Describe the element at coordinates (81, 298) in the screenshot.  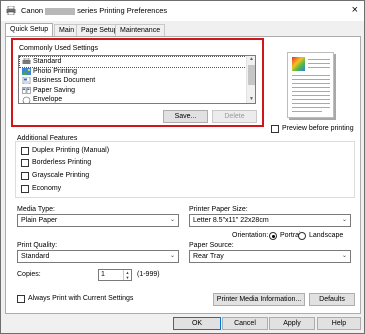
I see `always-print-label: Always Print with Current Settings` at that location.